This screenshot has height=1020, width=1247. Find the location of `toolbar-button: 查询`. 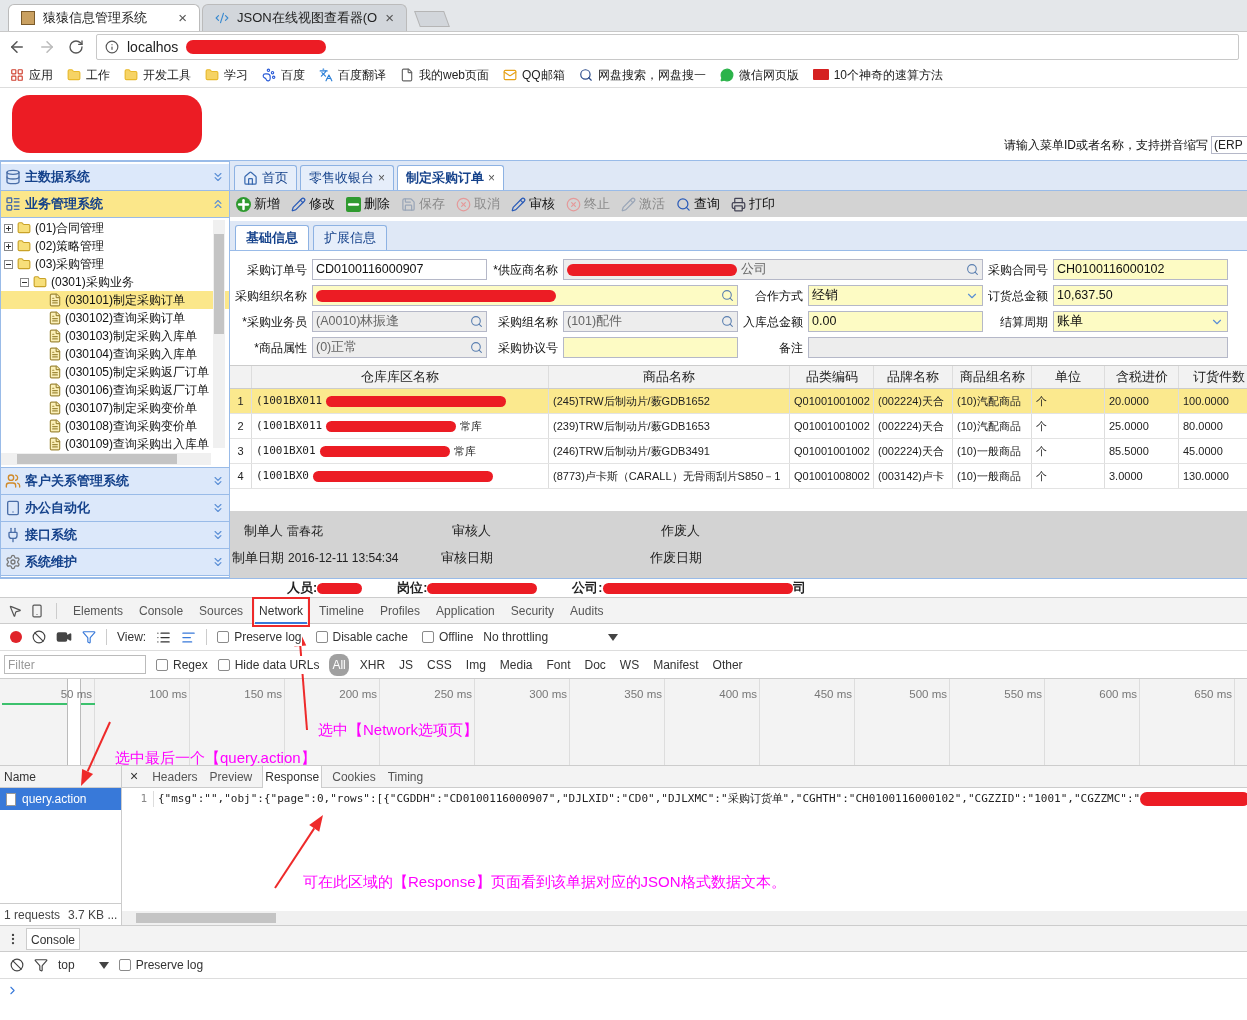

toolbar-button: 查询 is located at coordinates (698, 204).